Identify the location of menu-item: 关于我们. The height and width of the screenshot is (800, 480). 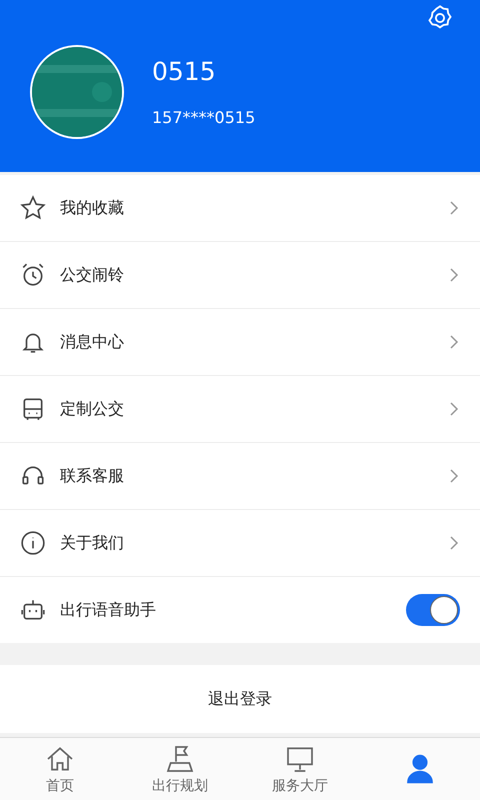
(240, 543).